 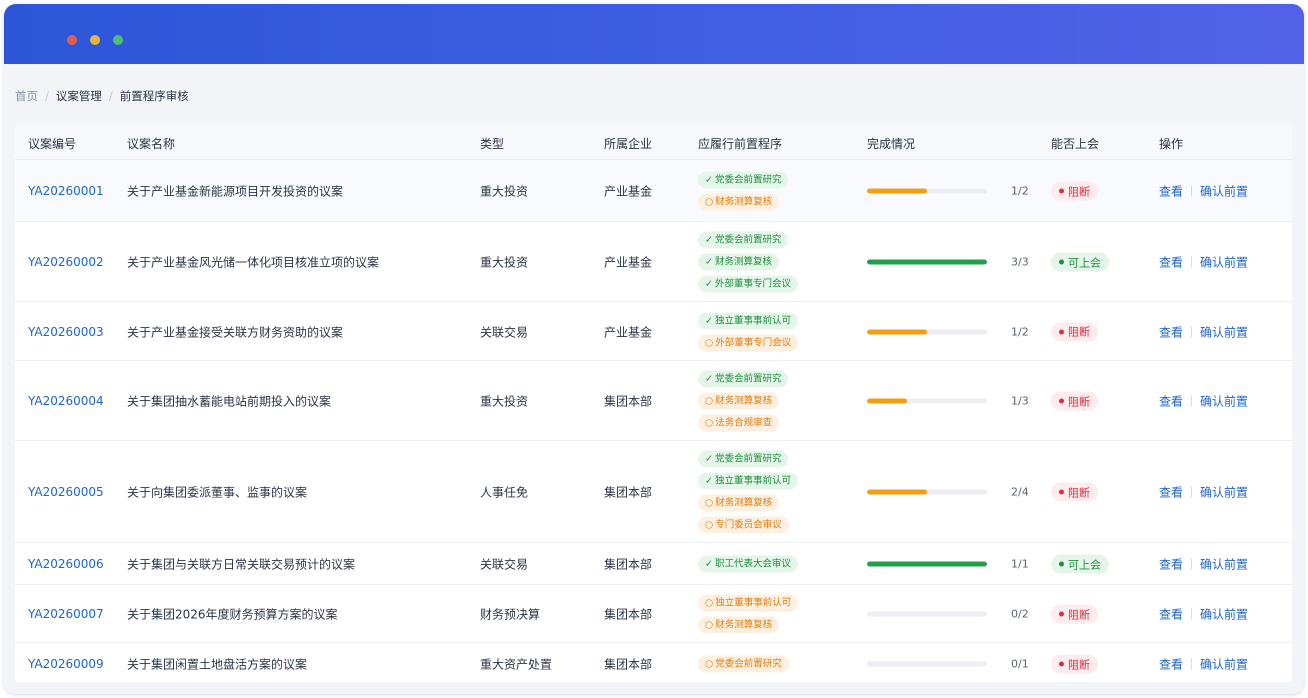 I want to click on header-meeting: 能否上会, so click(x=1075, y=144).